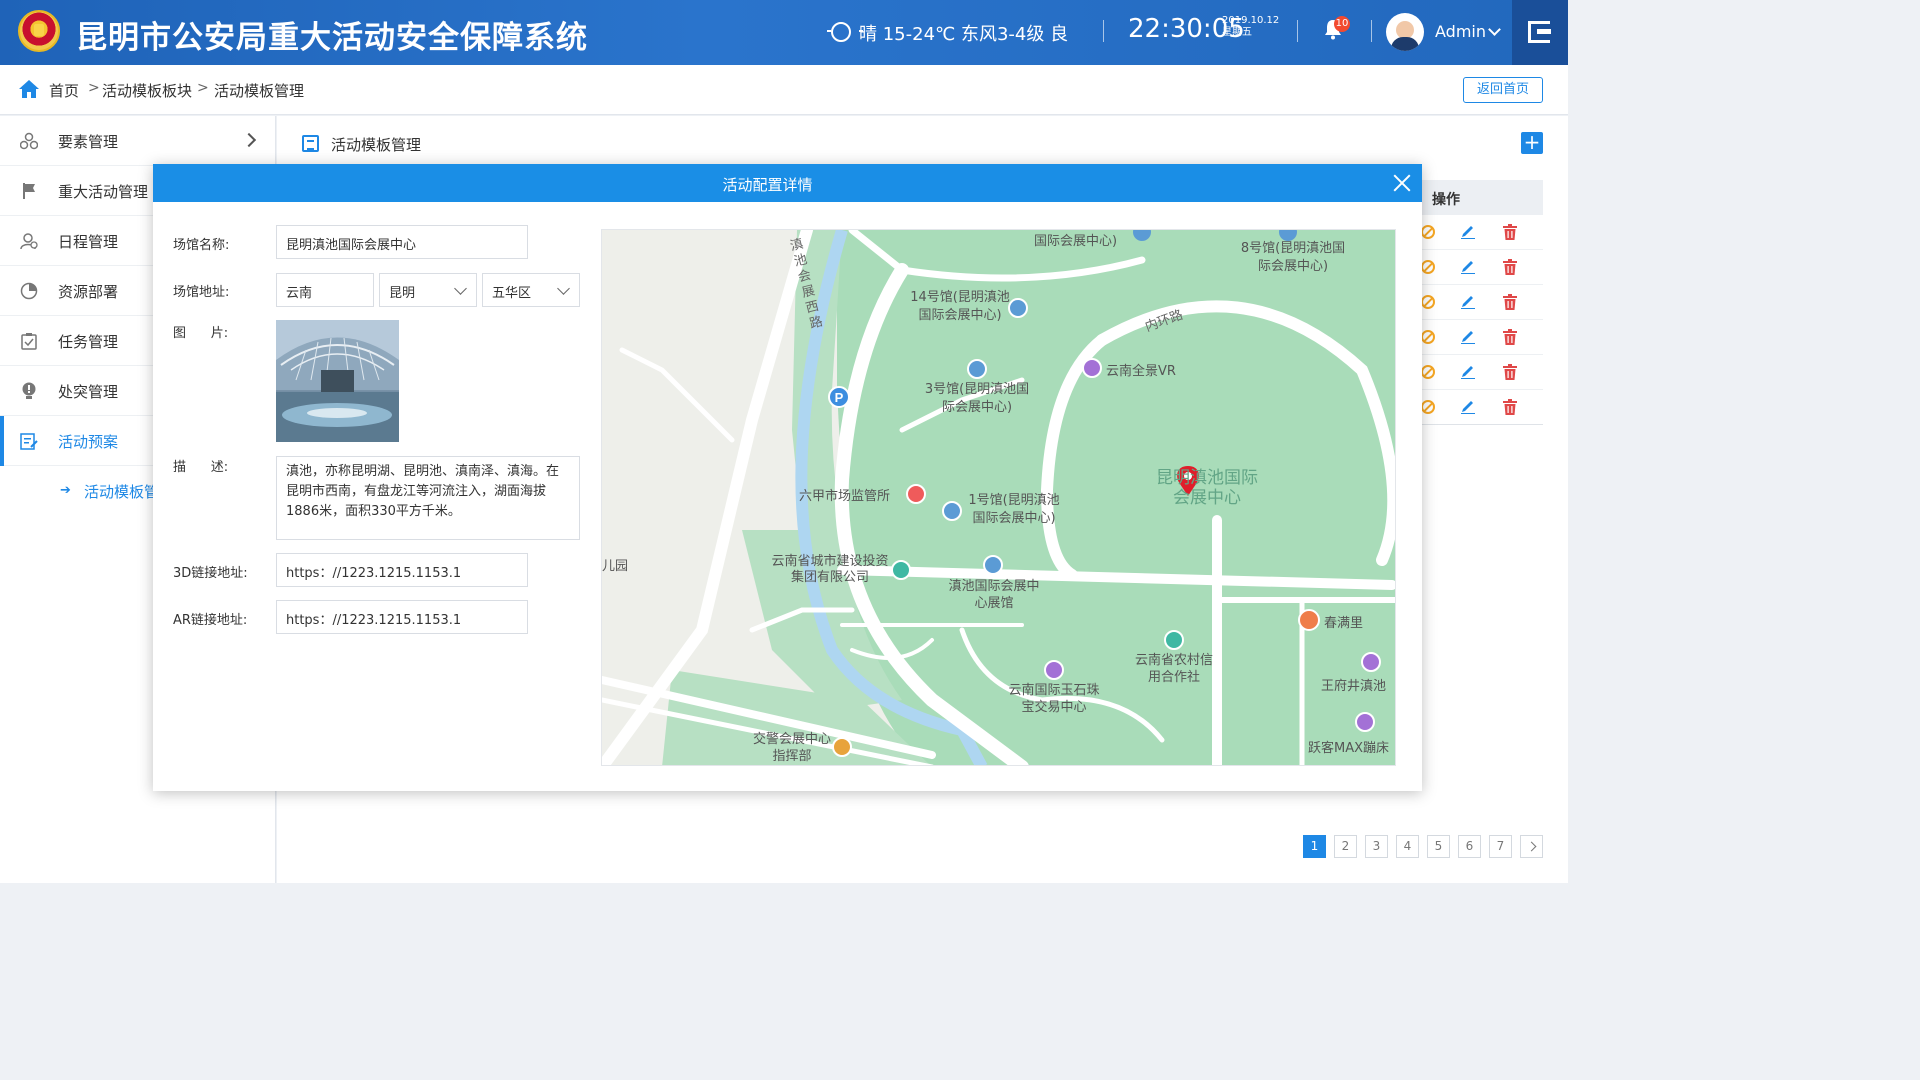  I want to click on province-input: 云南, so click(325, 290).